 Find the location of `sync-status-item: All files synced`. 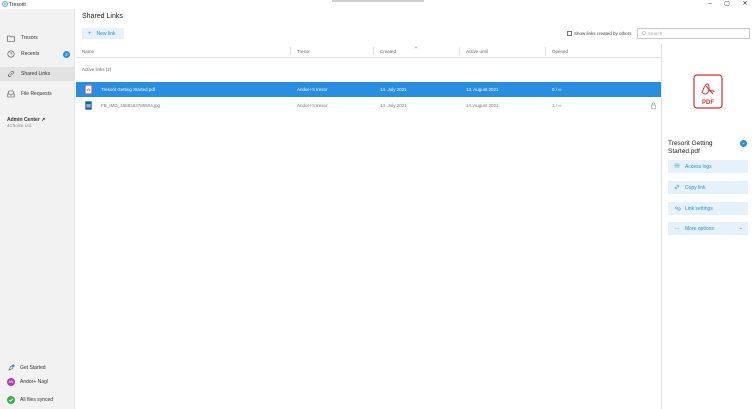

sync-status-item: All files synced is located at coordinates (30, 399).